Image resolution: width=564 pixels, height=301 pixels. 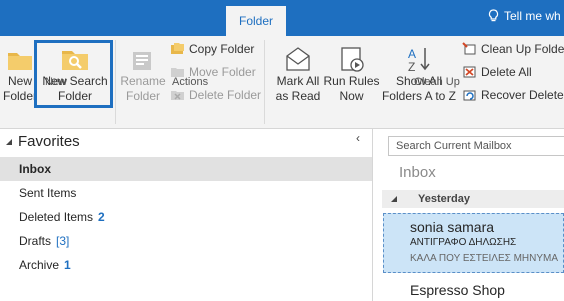 I want to click on folder-item-inbox: Inbox, so click(x=186, y=169).